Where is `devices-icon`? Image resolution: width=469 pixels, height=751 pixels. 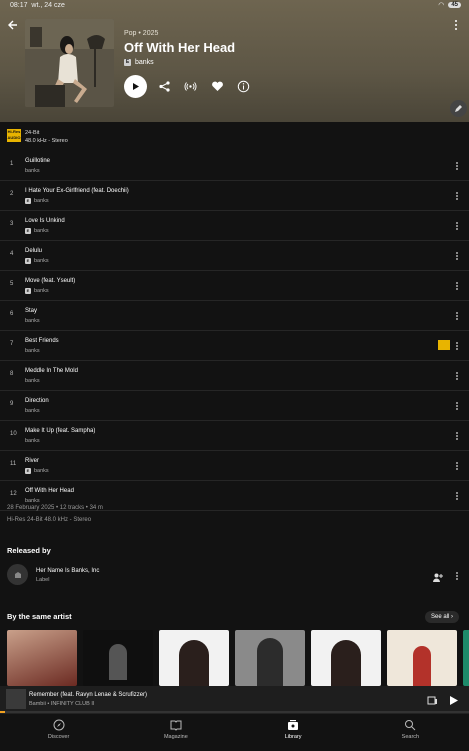
devices-icon is located at coordinates (432, 699).